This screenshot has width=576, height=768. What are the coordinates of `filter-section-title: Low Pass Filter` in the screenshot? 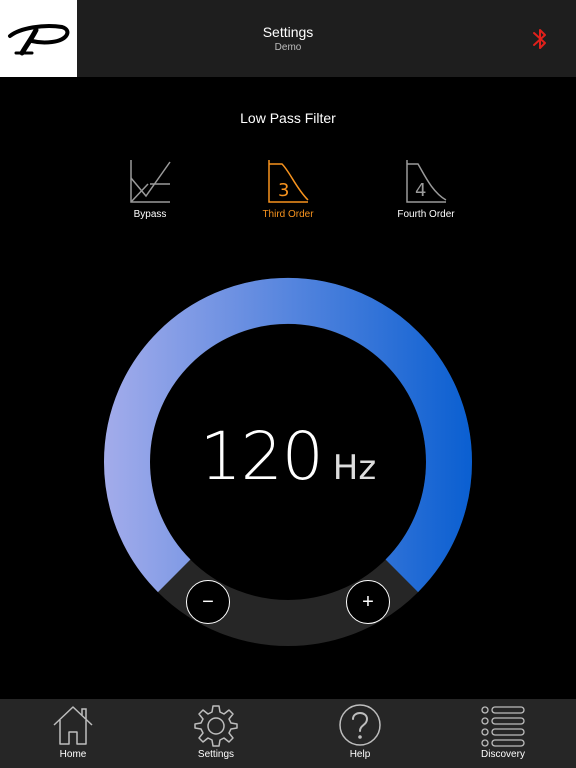 It's located at (288, 118).